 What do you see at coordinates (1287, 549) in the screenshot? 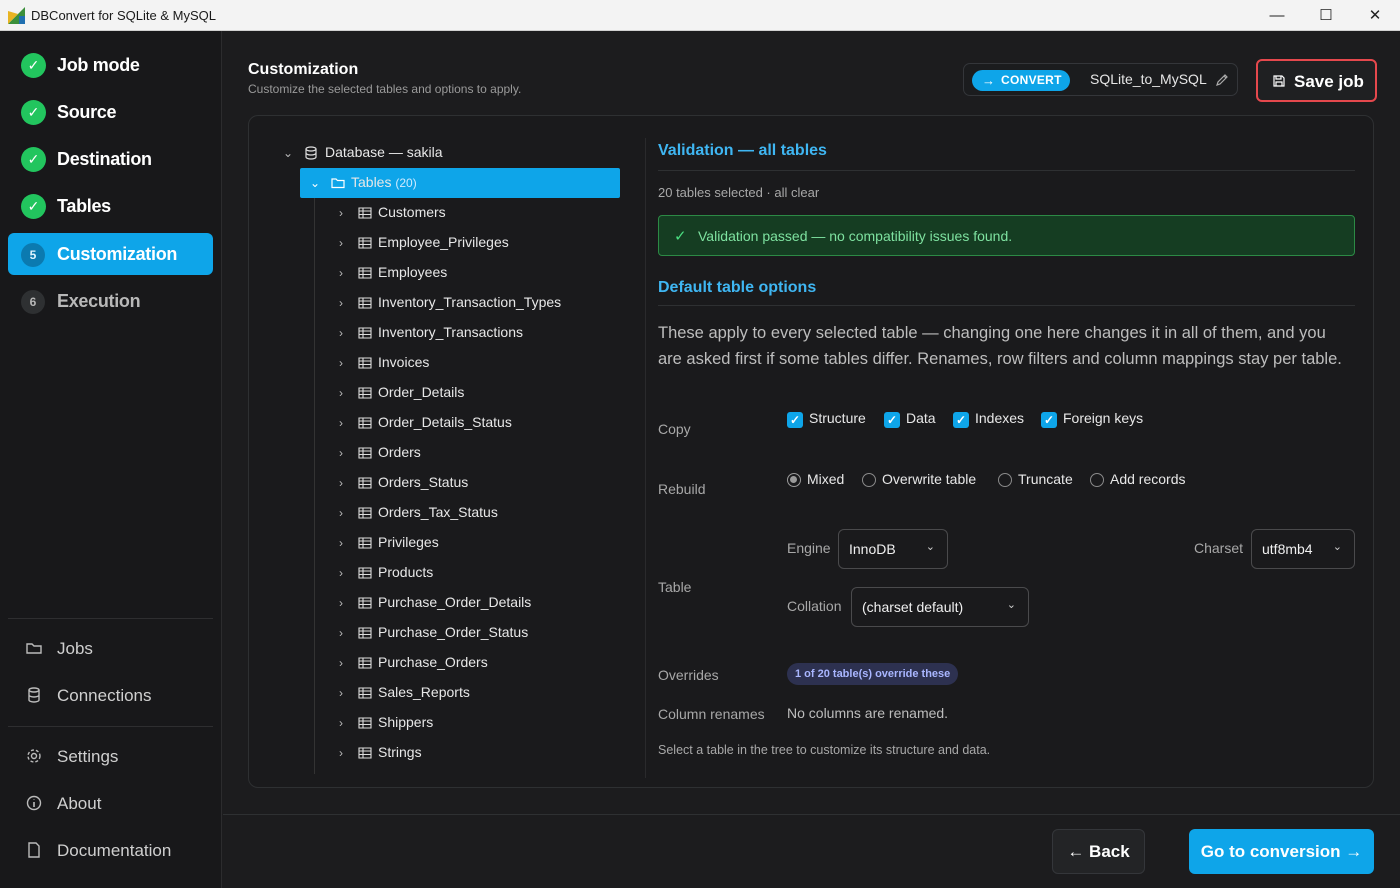
I see `charset-value: utf8mb4` at bounding box center [1287, 549].